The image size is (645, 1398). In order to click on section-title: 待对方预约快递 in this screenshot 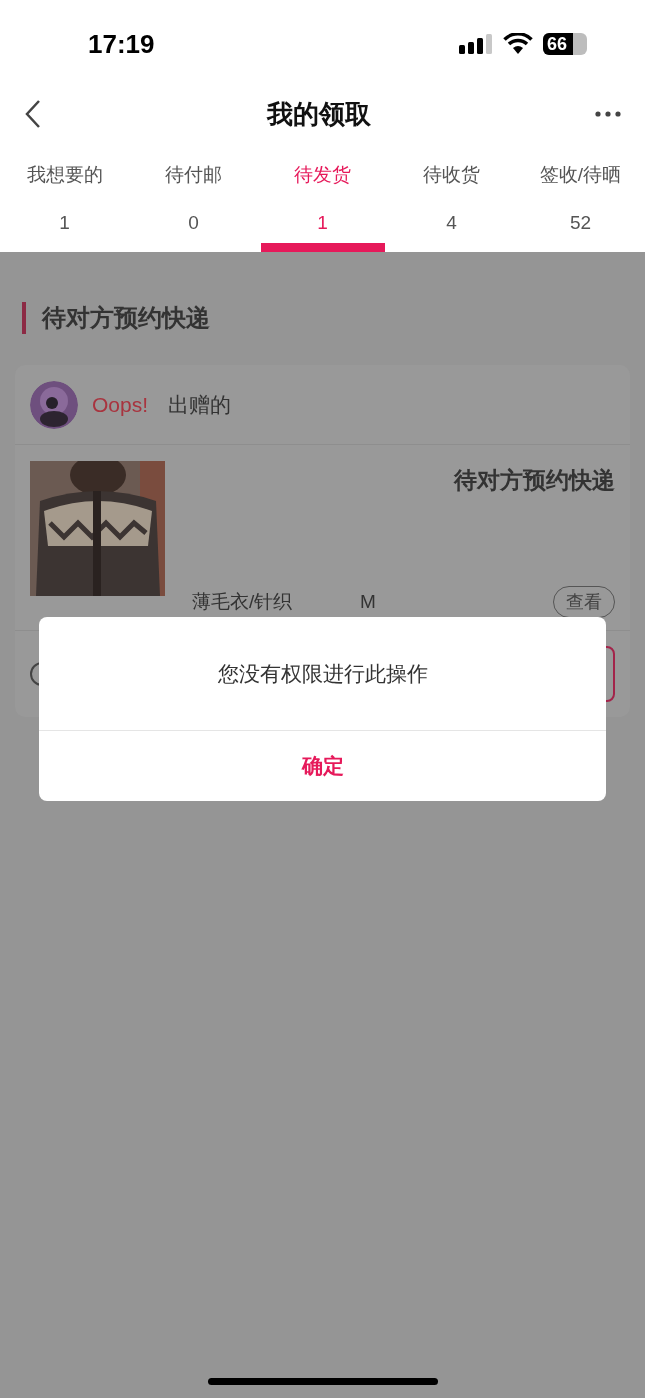, I will do `click(126, 318)`.